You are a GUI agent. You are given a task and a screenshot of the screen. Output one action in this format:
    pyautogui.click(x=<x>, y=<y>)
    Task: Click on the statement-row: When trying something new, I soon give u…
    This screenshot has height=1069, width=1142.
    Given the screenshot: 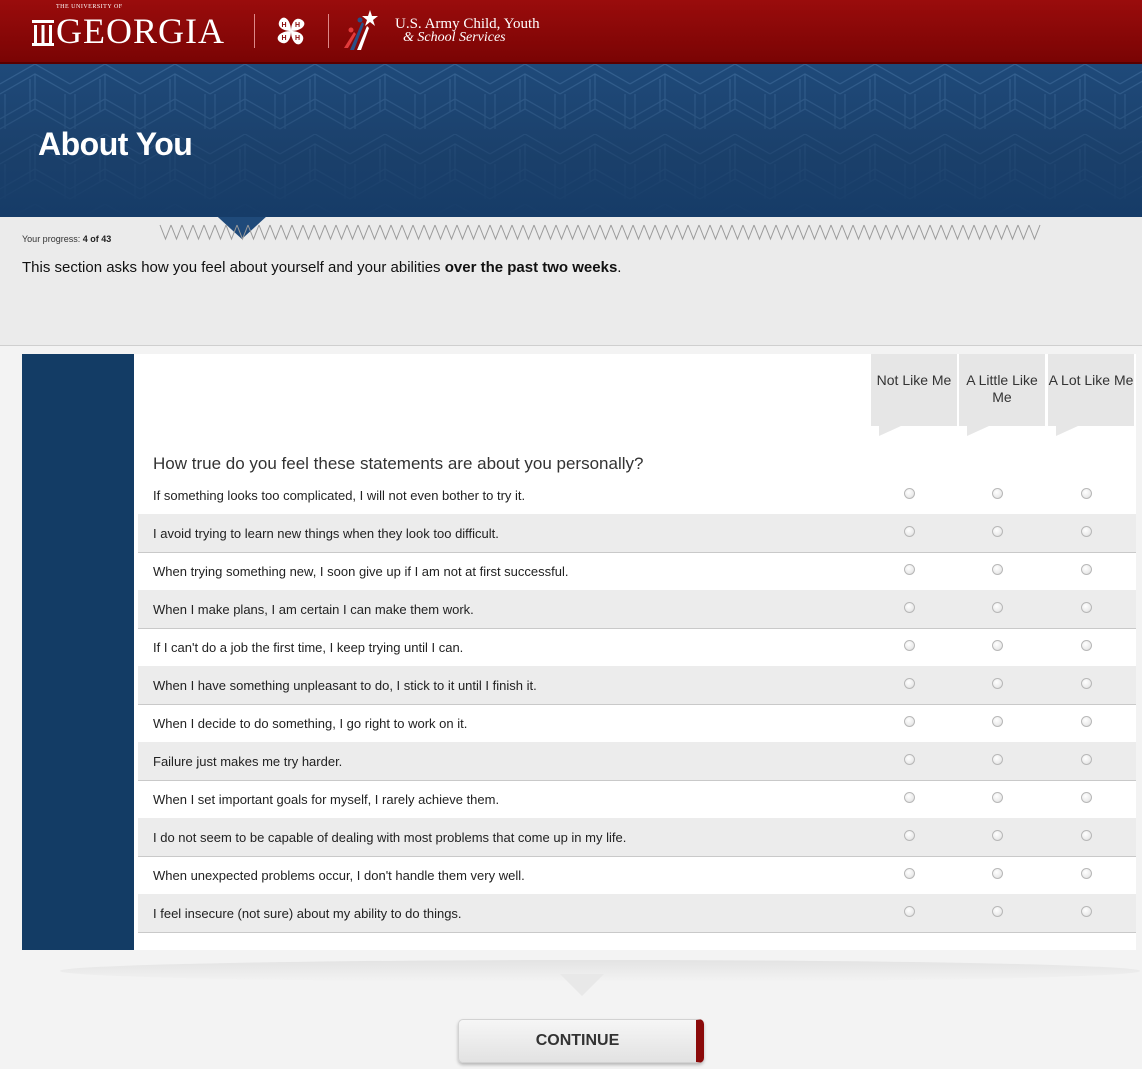 What is the action you would take?
    pyautogui.click(x=637, y=571)
    